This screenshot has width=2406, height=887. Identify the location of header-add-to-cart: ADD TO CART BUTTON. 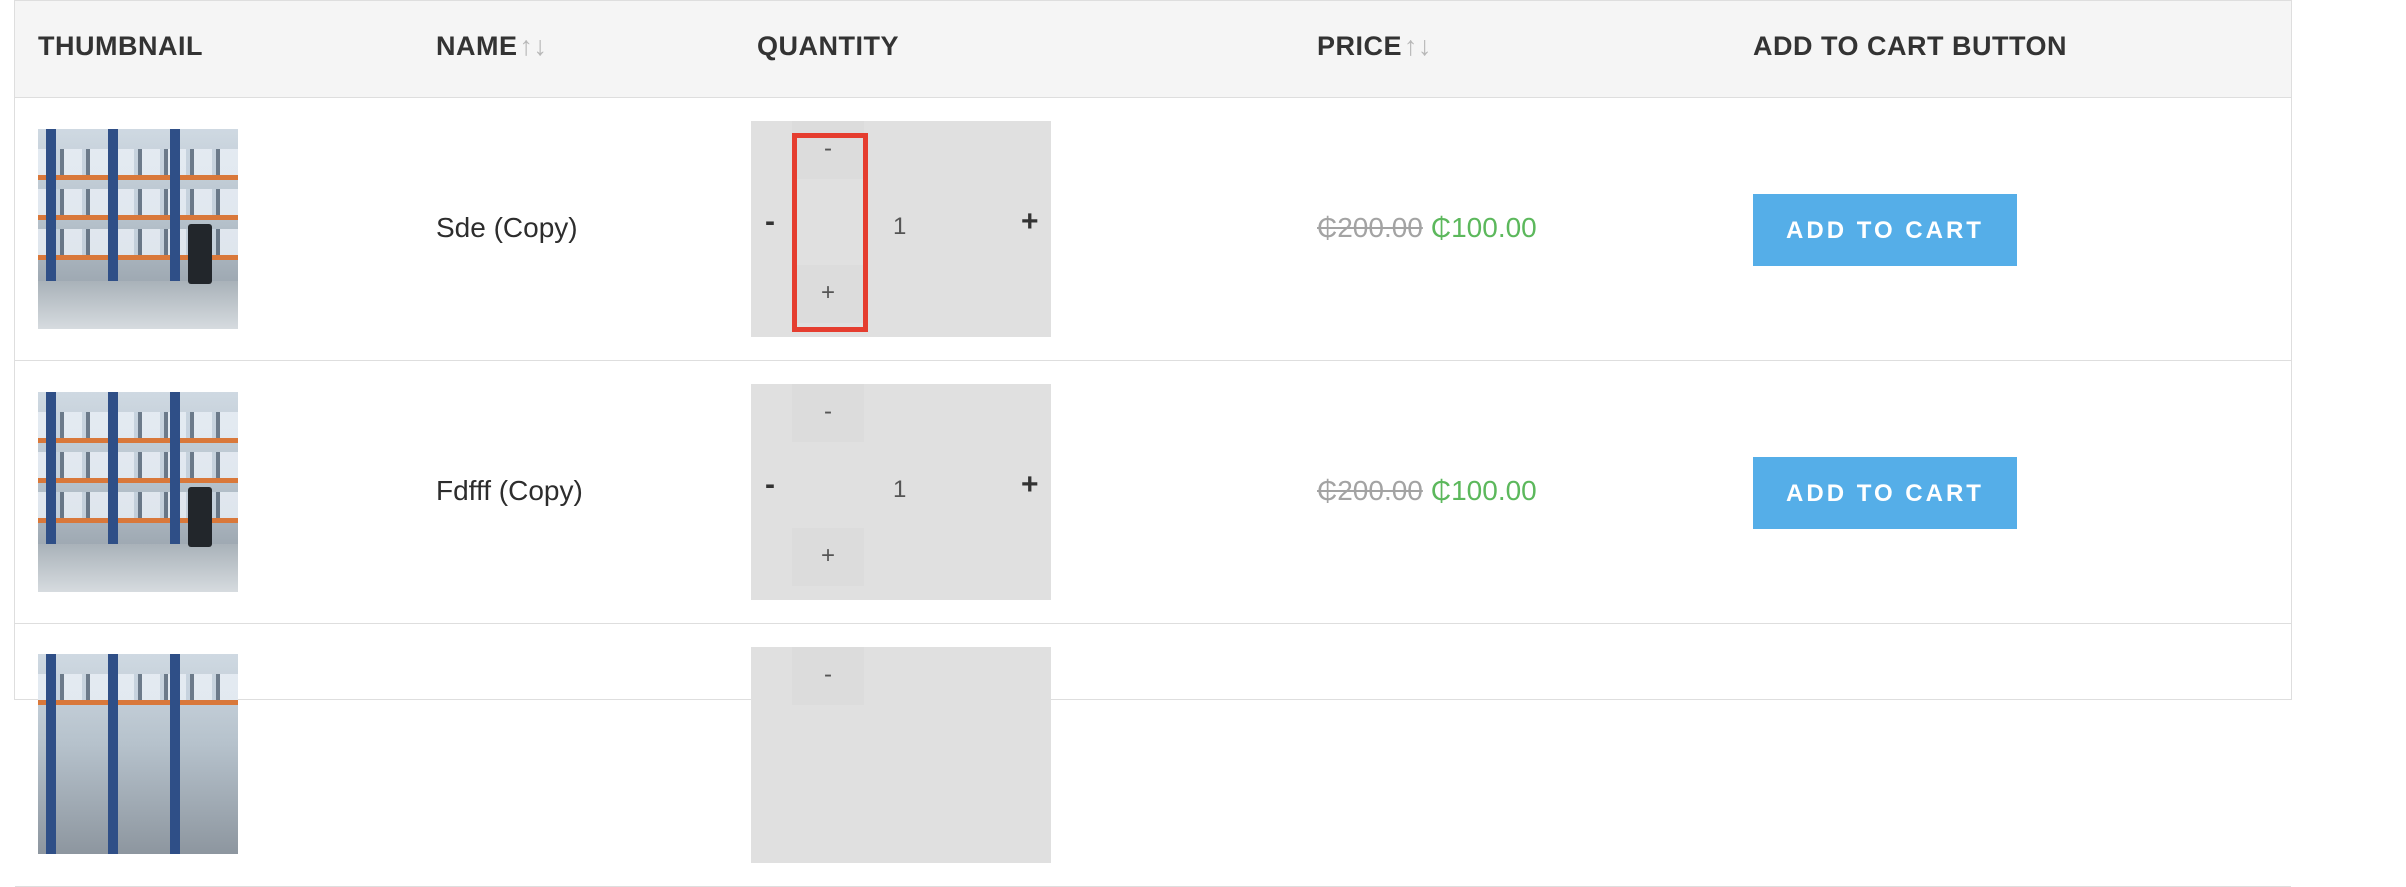
(1910, 46).